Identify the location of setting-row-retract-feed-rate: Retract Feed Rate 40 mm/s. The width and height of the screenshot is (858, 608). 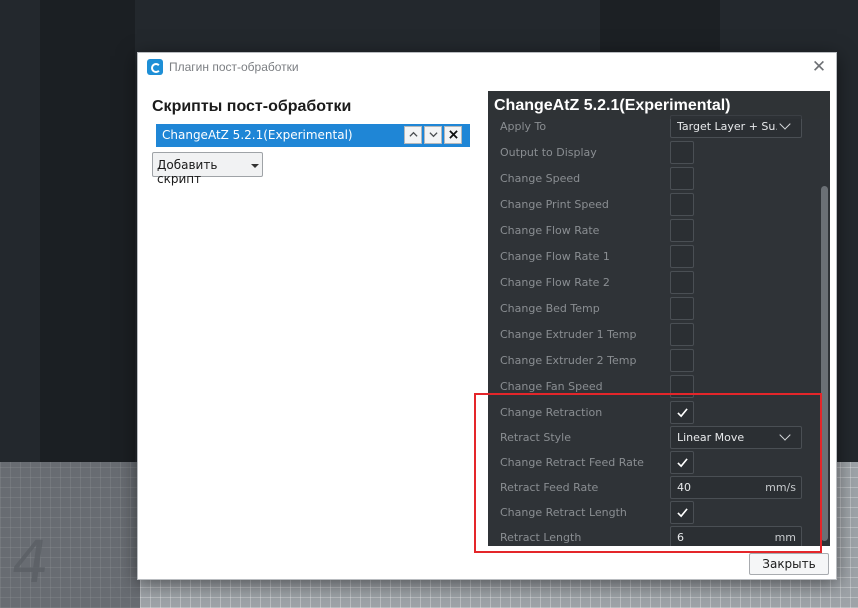
(653, 488).